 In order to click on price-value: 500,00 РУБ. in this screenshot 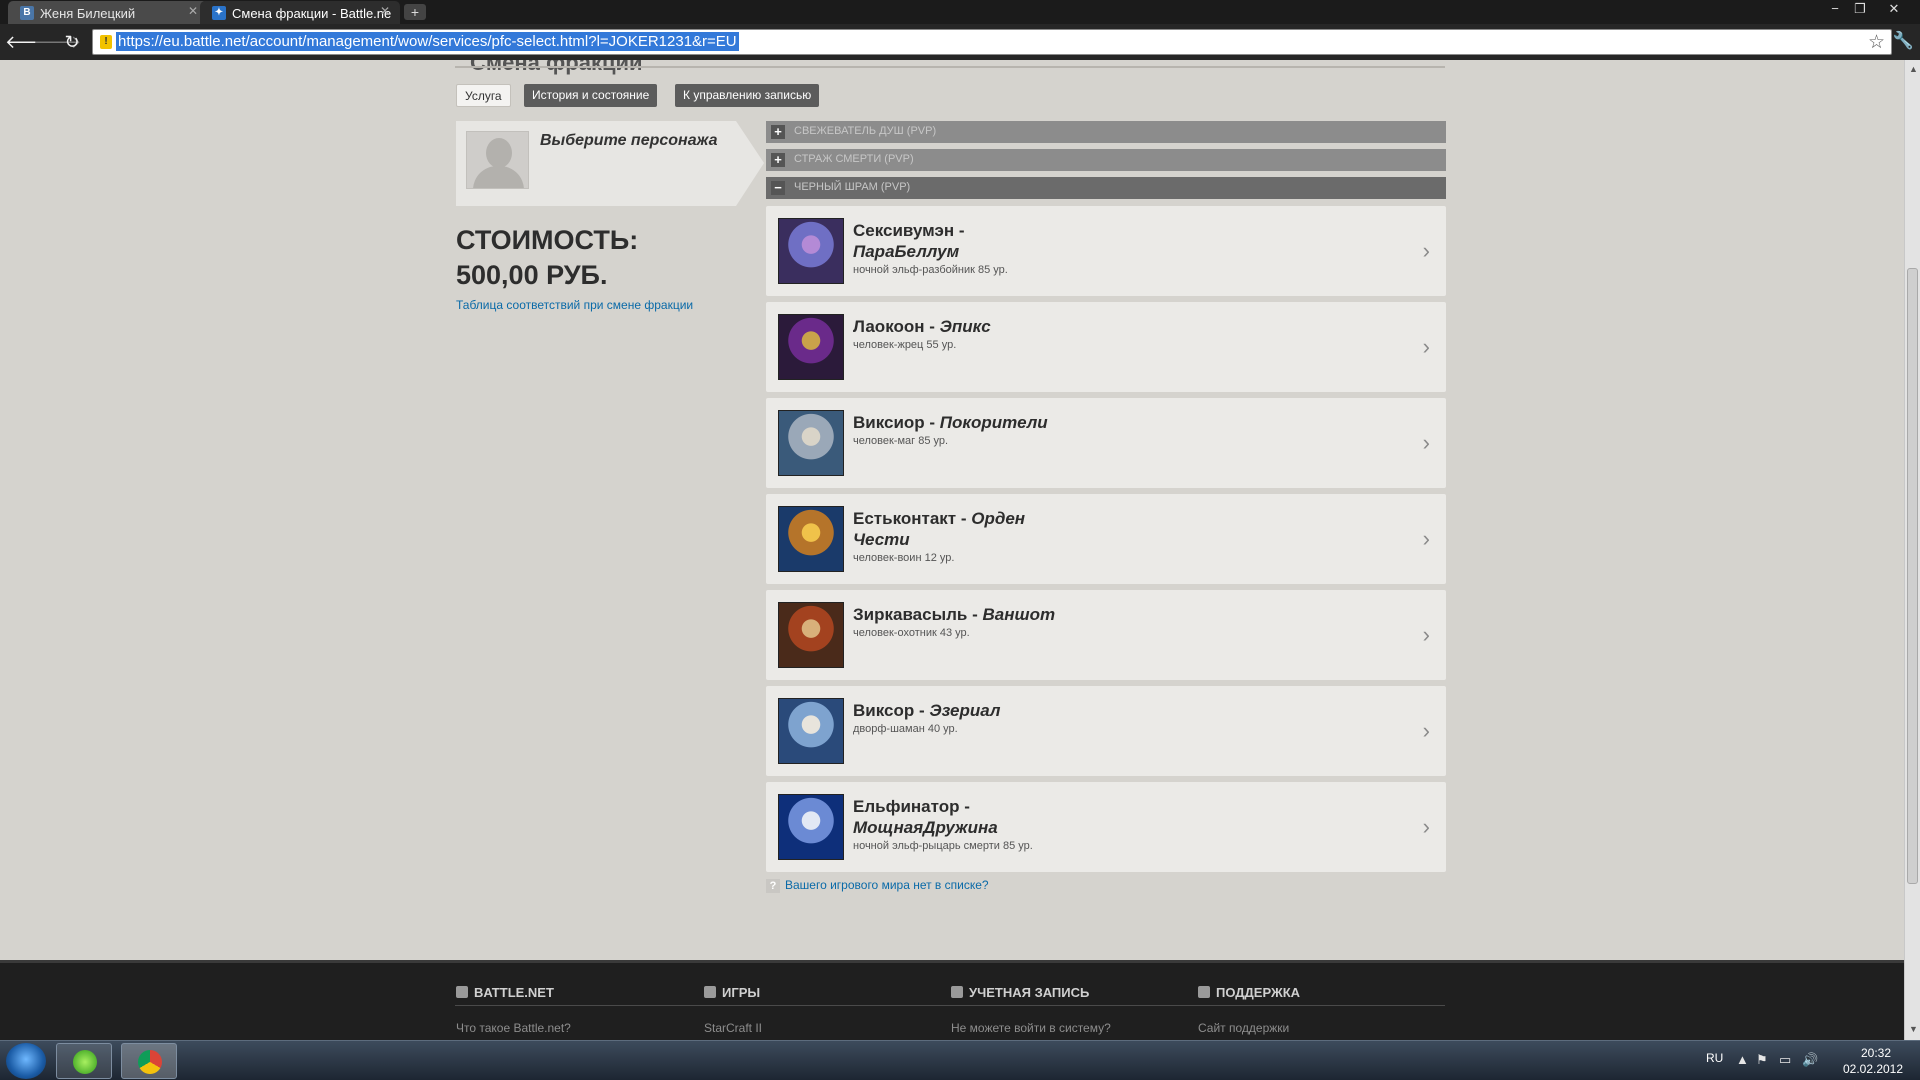, I will do `click(532, 275)`.